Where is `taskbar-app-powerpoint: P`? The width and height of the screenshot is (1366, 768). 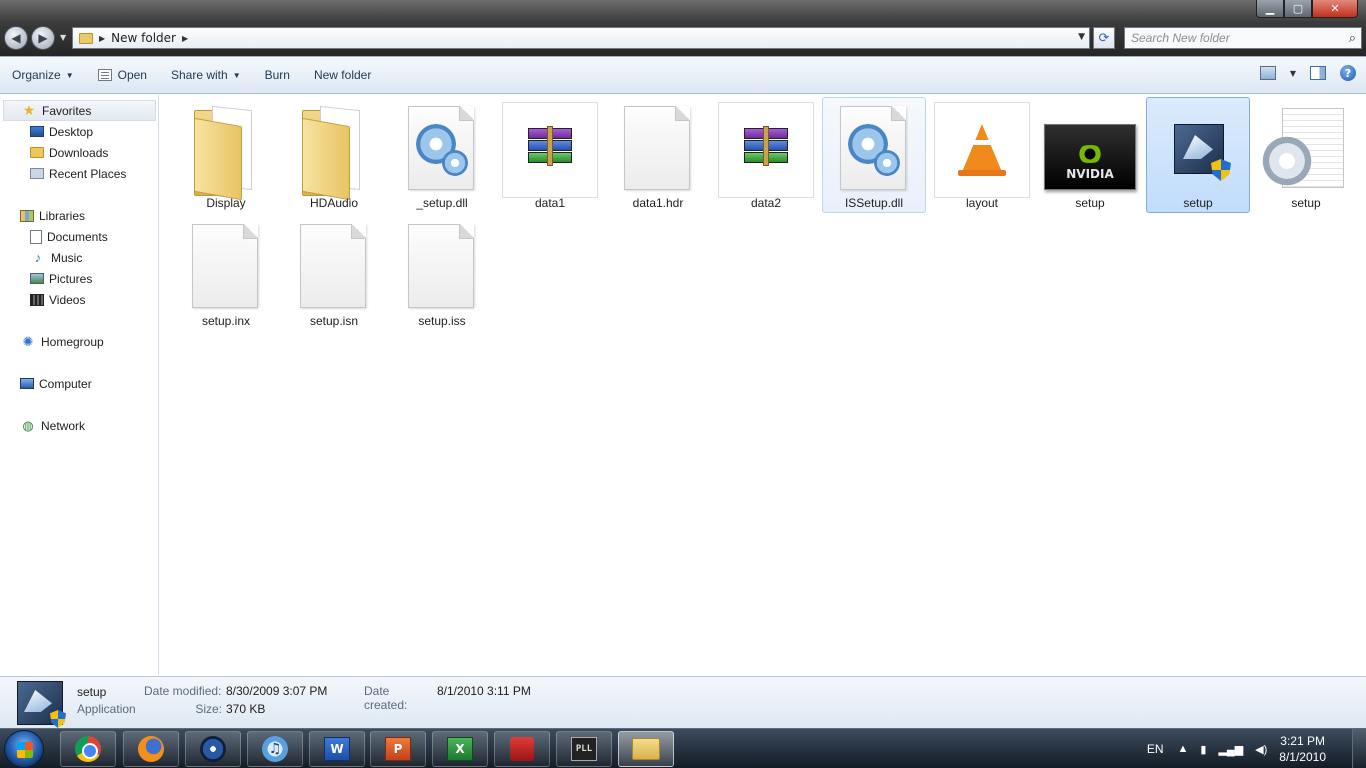 taskbar-app-powerpoint: P is located at coordinates (398, 749).